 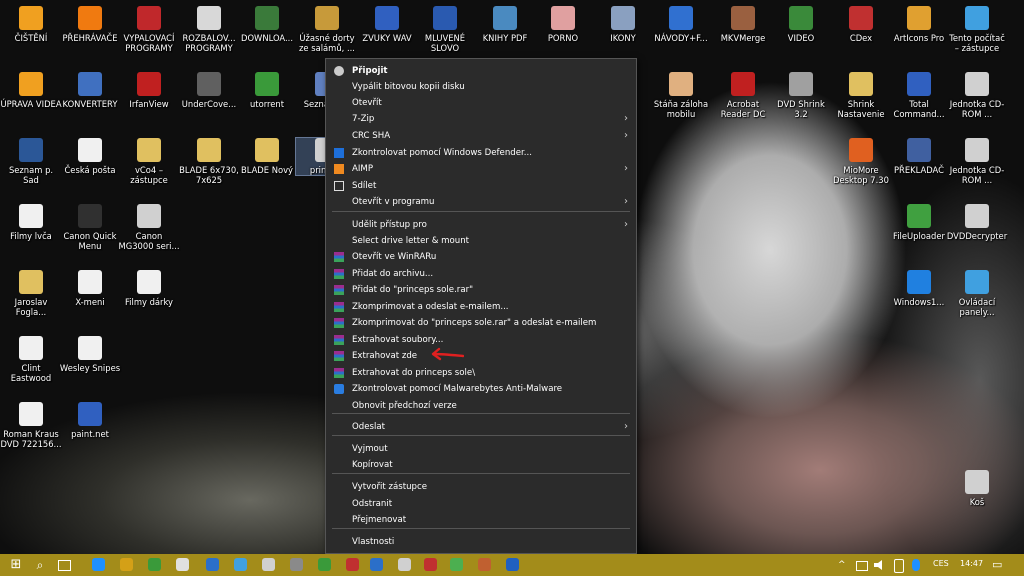 What do you see at coordinates (481, 542) in the screenshot?
I see `menu-item: Vlastnosti` at bounding box center [481, 542].